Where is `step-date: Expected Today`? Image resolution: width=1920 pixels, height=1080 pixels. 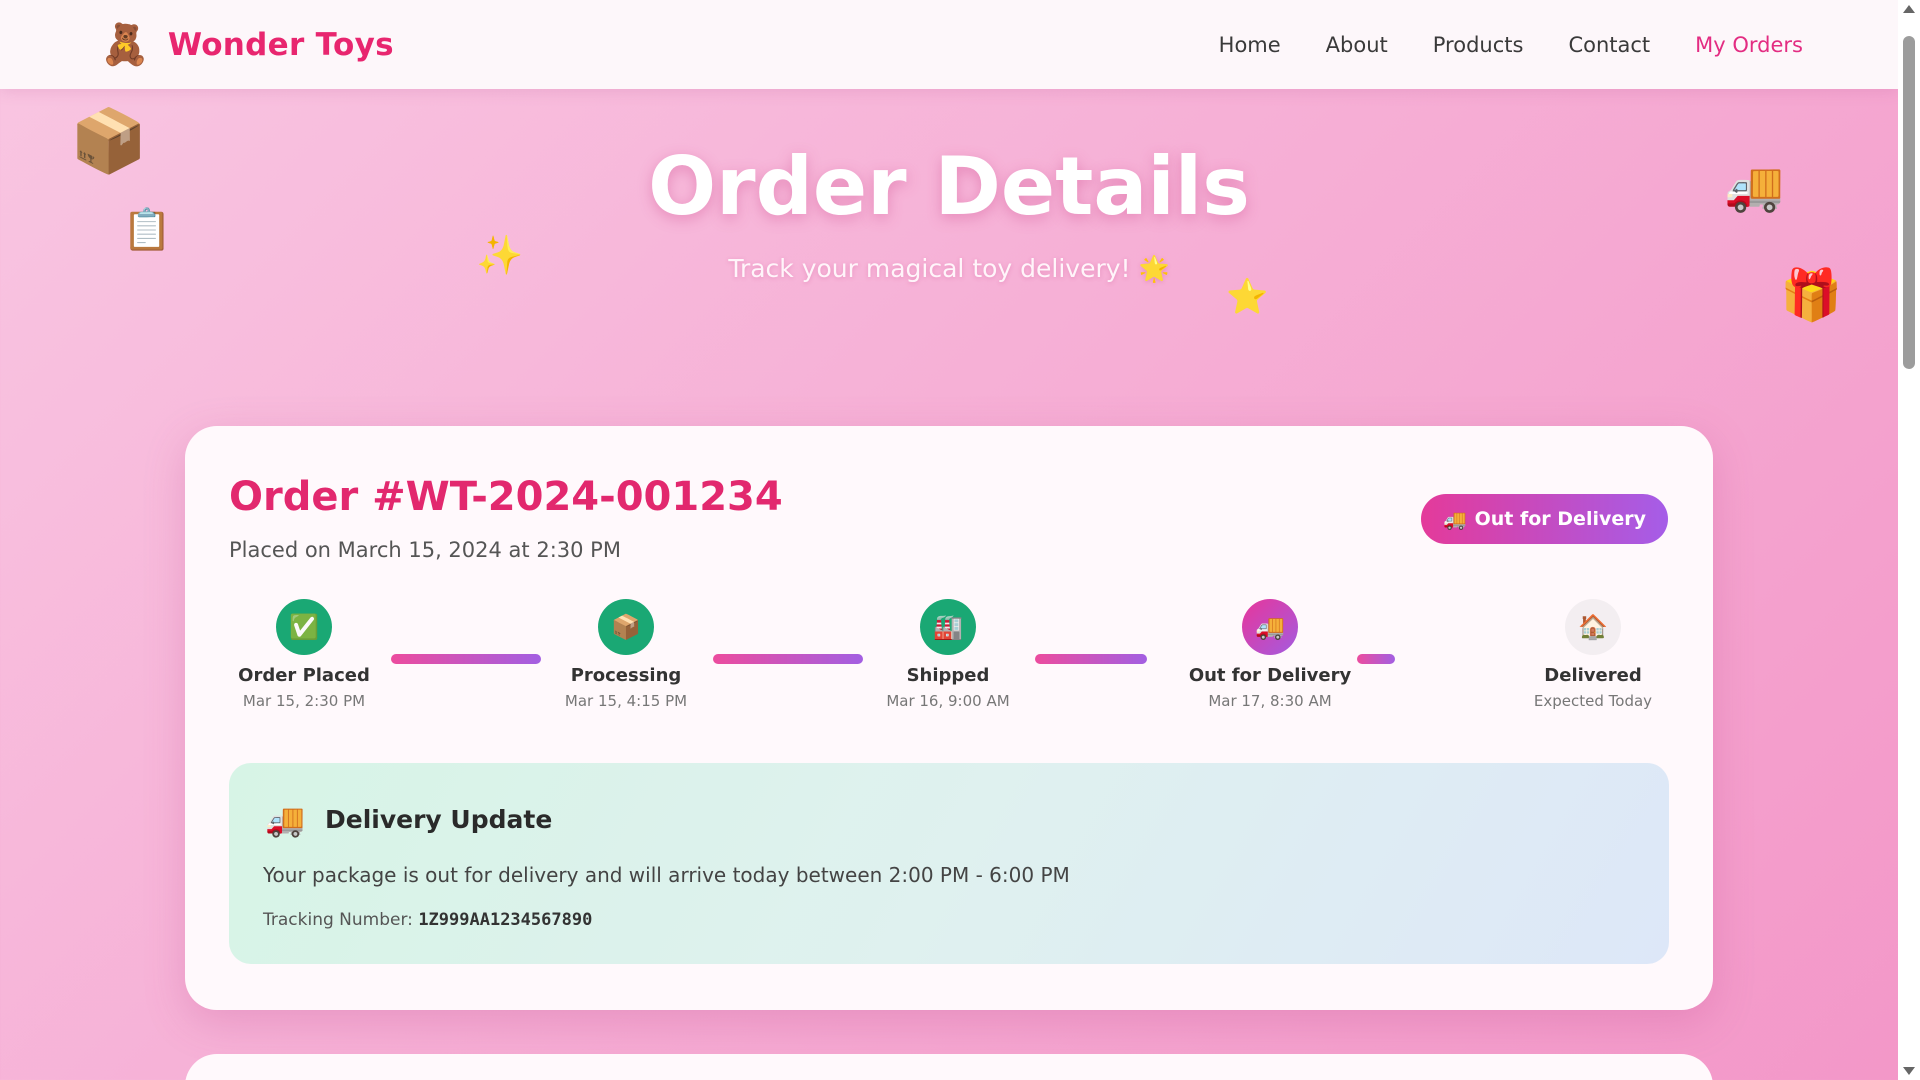 step-date: Expected Today is located at coordinates (1593, 701).